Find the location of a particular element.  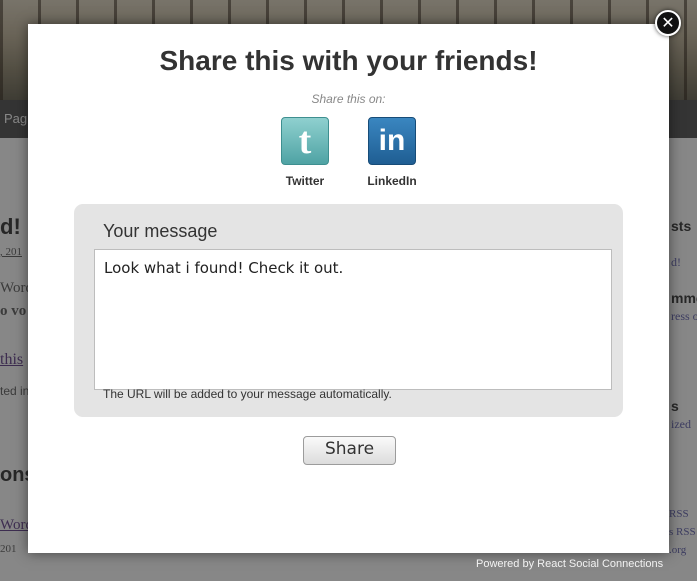

linkedin-share-button: in LinkedIn is located at coordinates (392, 152).